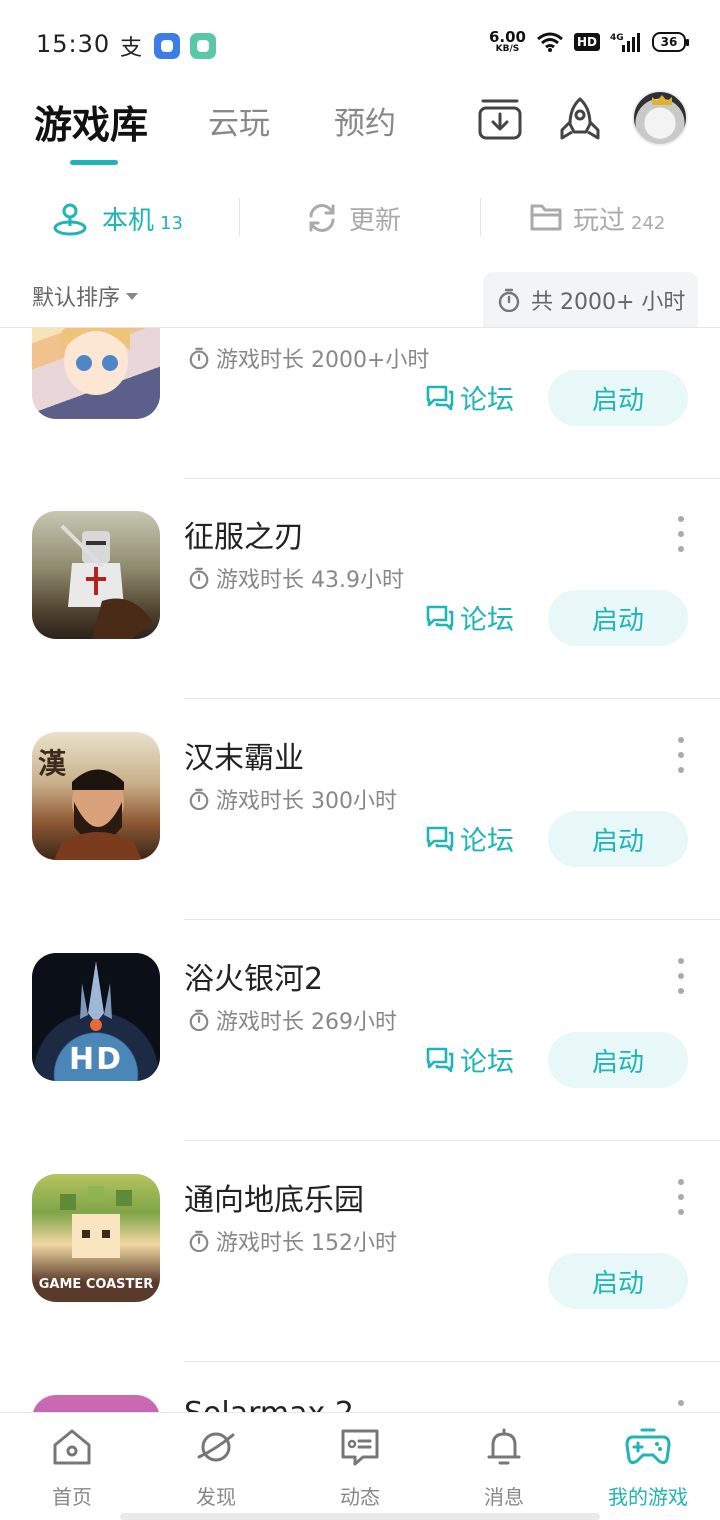 The image size is (720, 1520). I want to click on game-row: GAME COASTER 通向地底乐园 游戏时长 152小时 启动, so click(360, 1251).